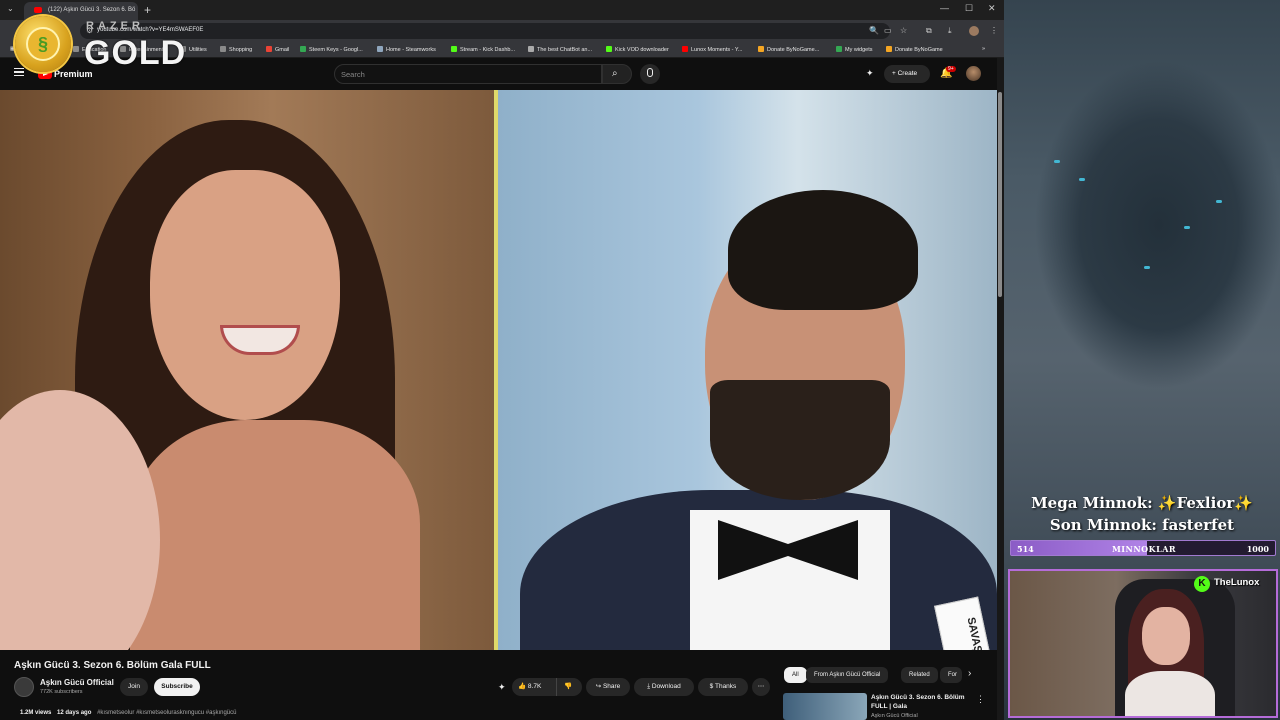  What do you see at coordinates (303, 49) in the screenshot?
I see `sheets-icon` at bounding box center [303, 49].